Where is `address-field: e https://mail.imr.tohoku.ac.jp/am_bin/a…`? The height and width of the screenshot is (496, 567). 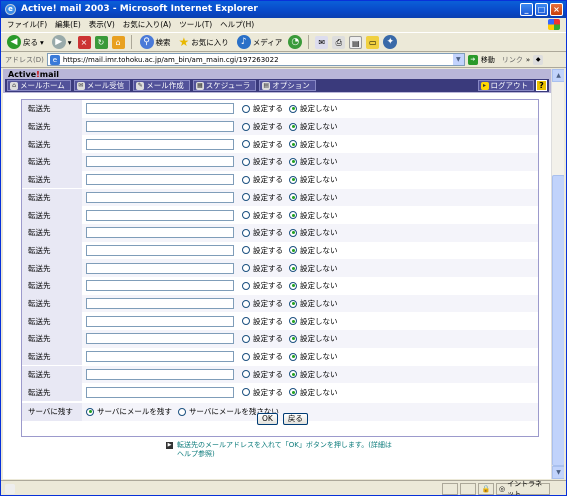 address-field: e https://mail.imr.tohoku.ac.jp/am_bin/a… is located at coordinates (255, 59).